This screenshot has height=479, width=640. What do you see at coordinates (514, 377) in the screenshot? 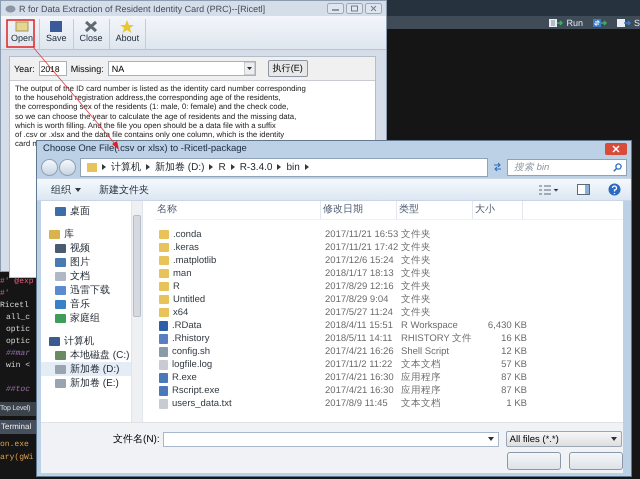
I see `file-size: 87 KB` at bounding box center [514, 377].